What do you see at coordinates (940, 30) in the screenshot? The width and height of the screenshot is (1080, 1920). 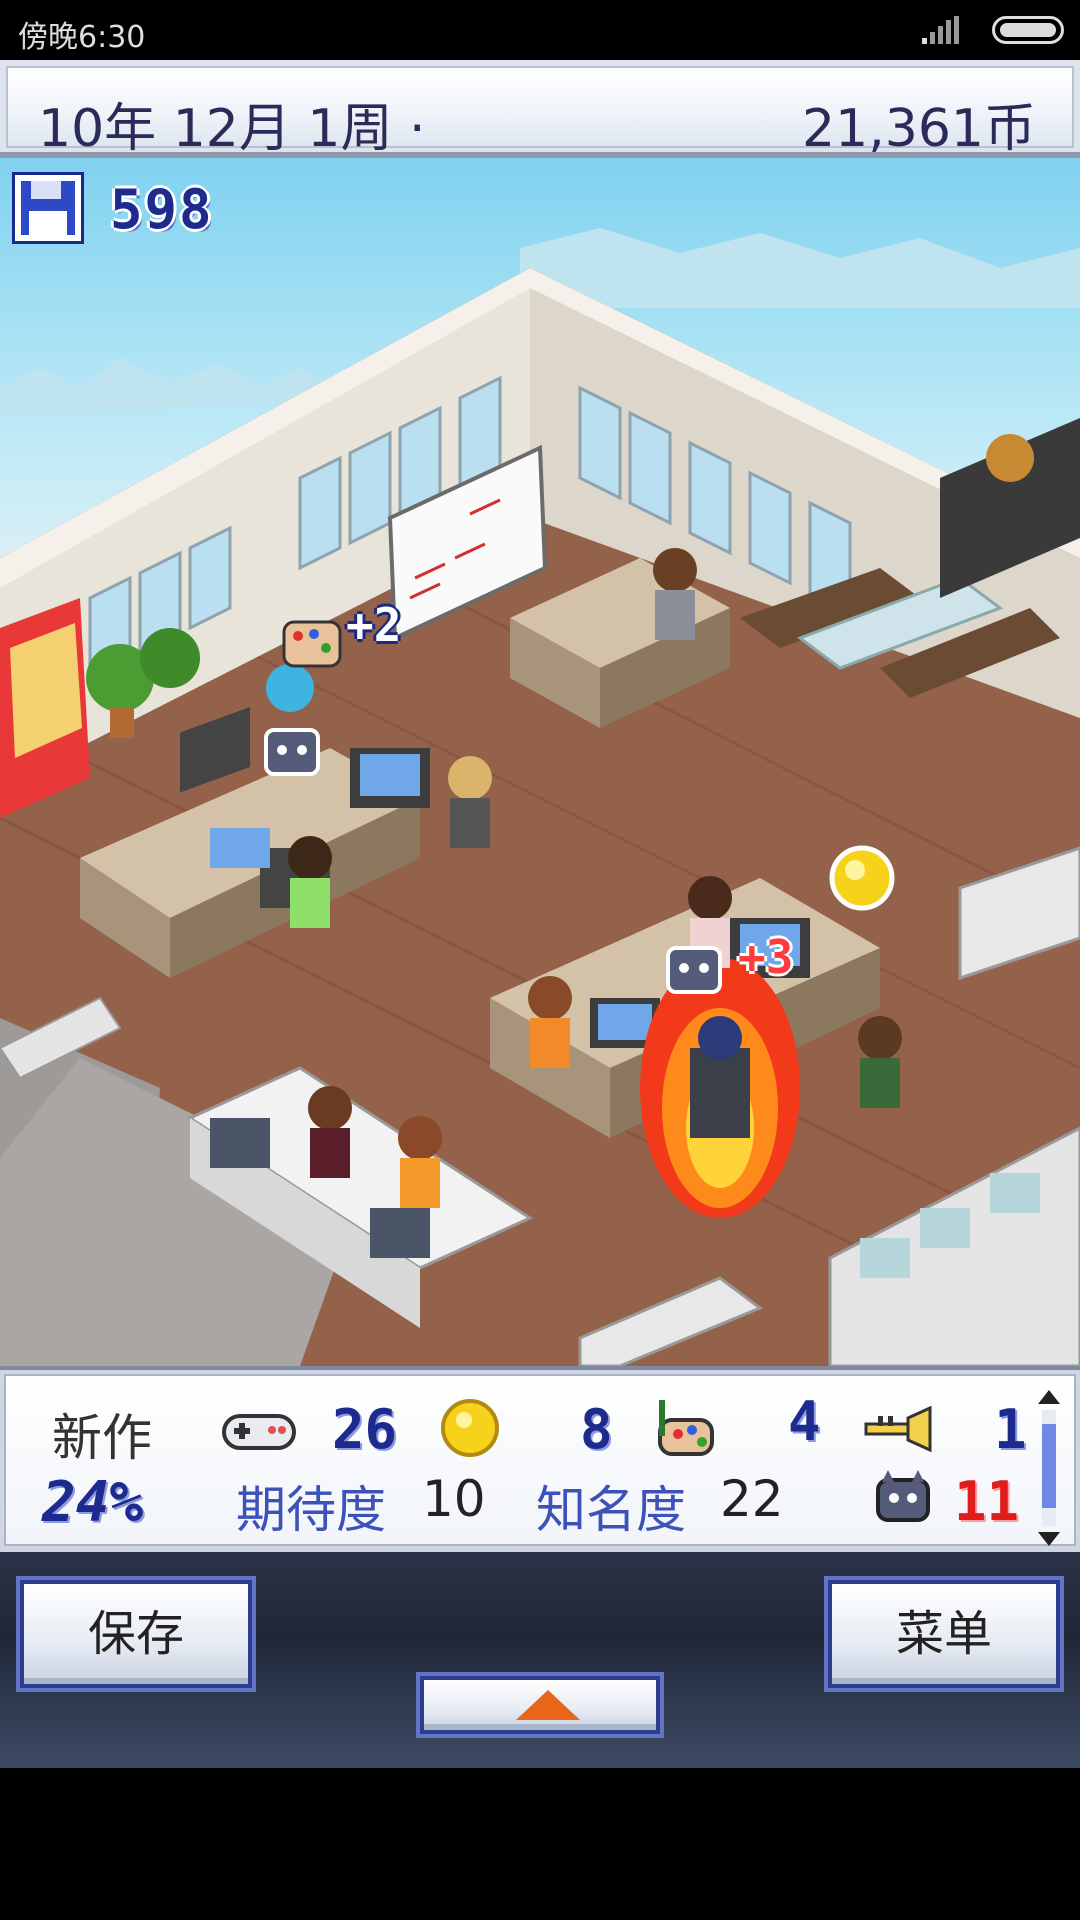 I see `signal-icon` at bounding box center [940, 30].